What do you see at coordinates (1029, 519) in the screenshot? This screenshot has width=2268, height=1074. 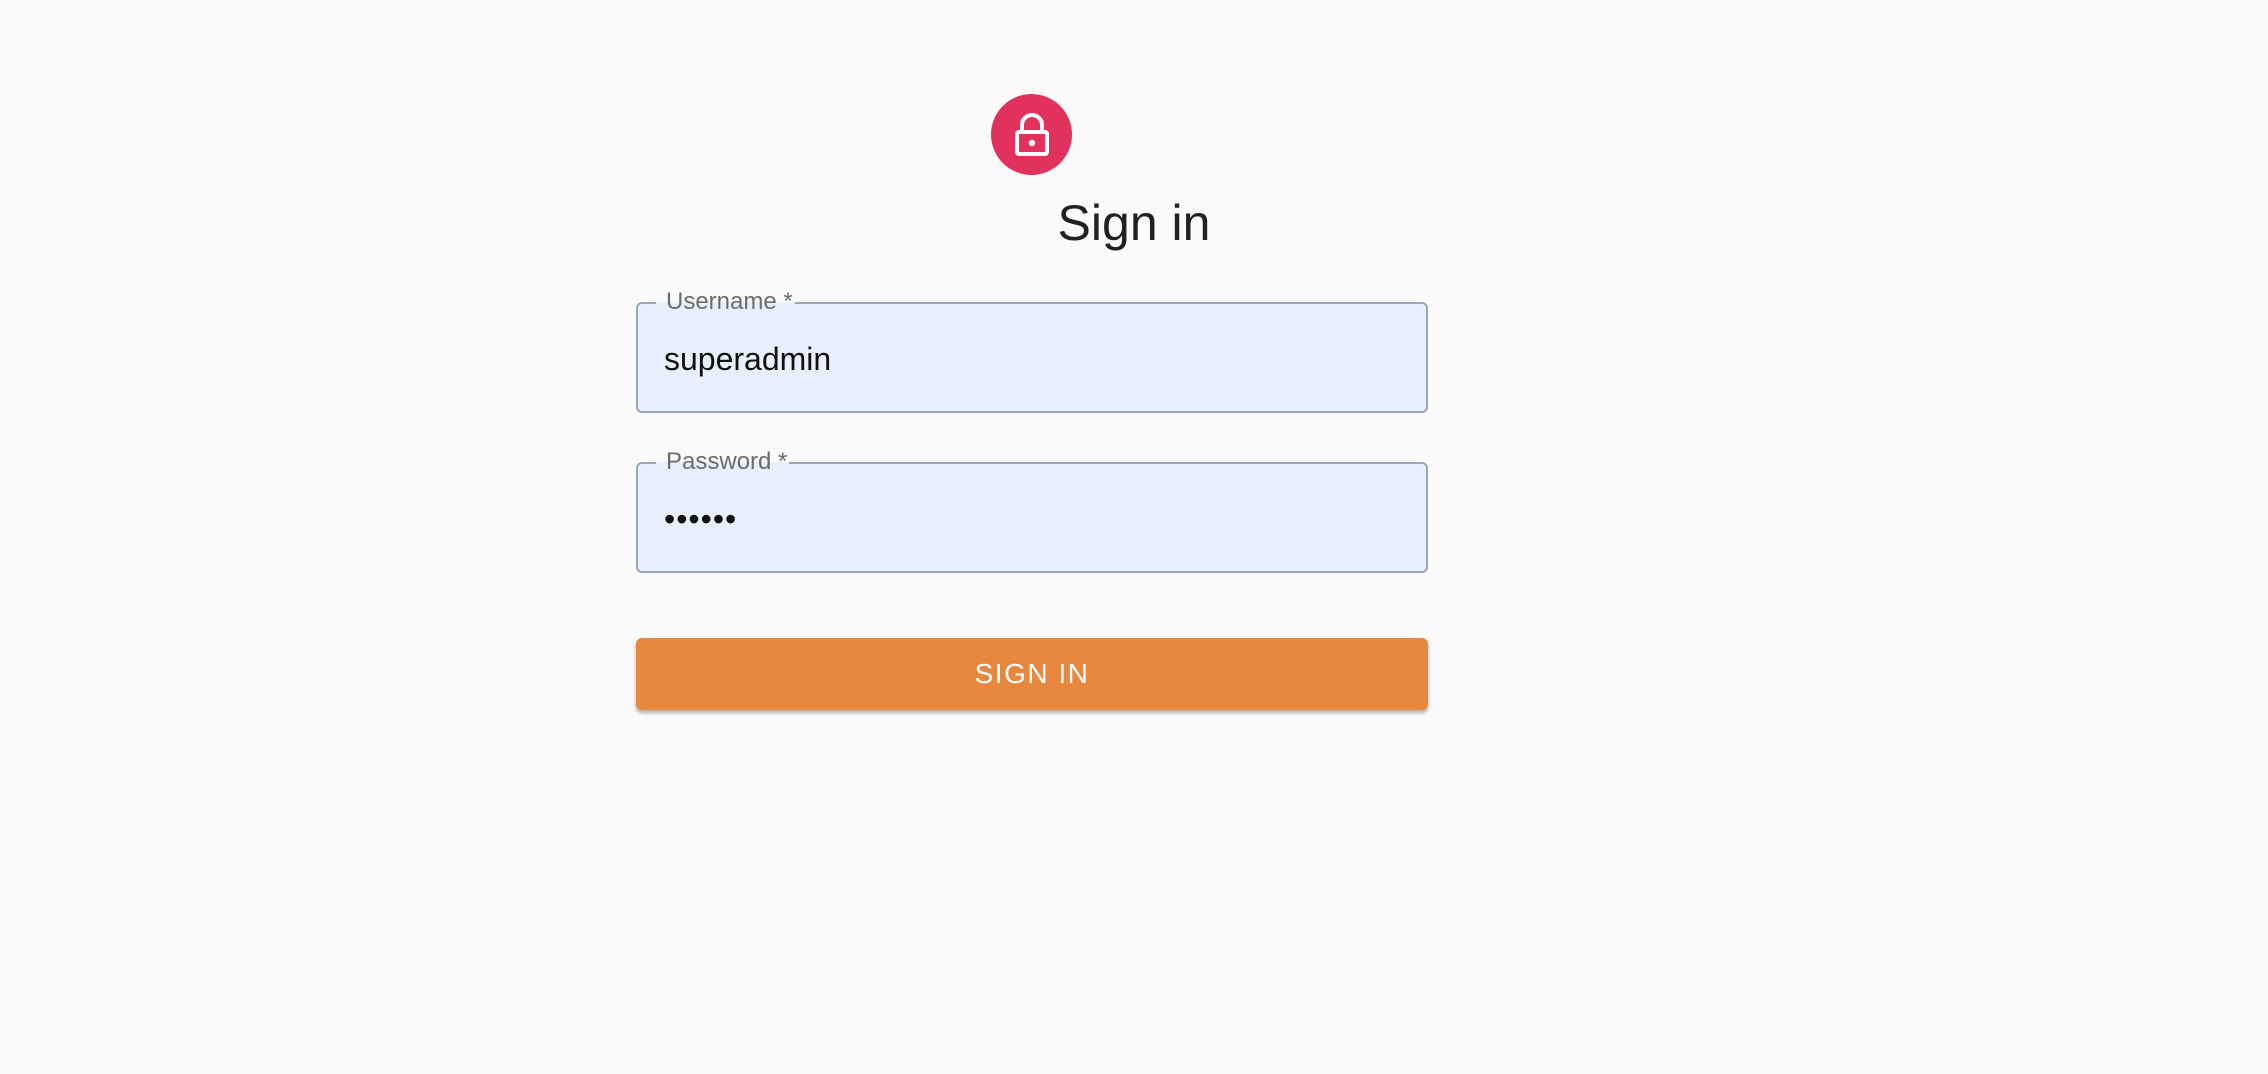 I see `password-input` at bounding box center [1029, 519].